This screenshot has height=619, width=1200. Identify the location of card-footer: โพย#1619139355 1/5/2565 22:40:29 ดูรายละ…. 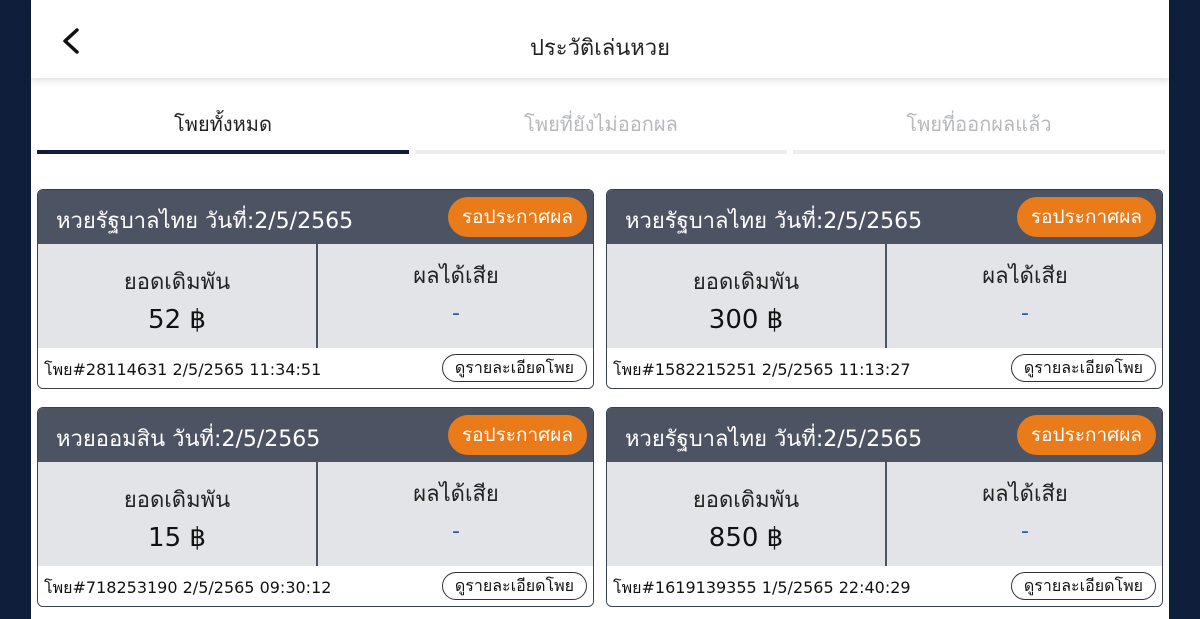
(884, 586).